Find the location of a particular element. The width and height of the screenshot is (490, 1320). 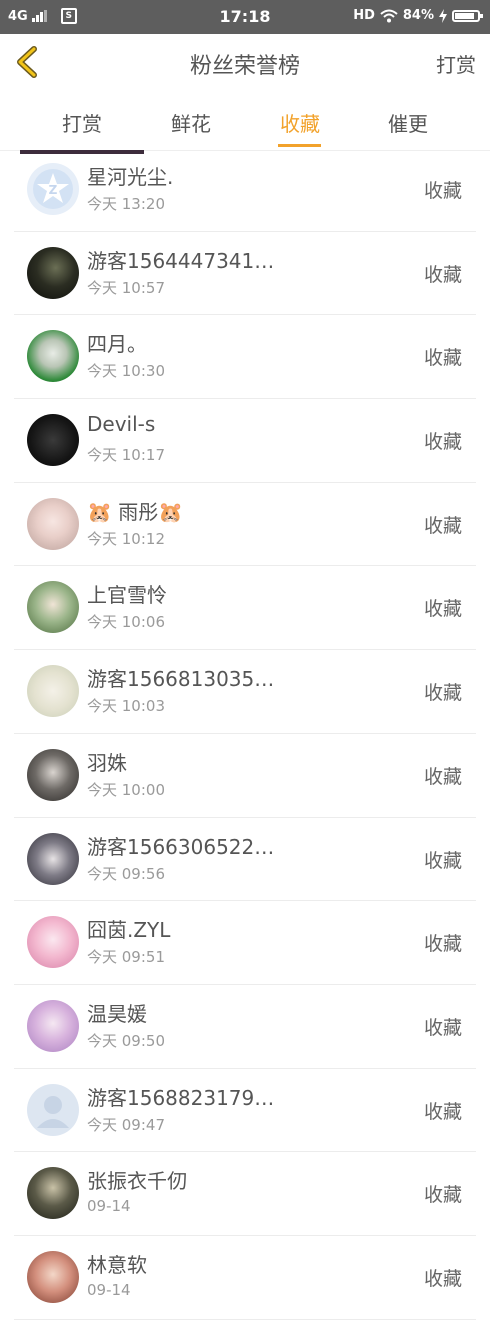

fan-time: 今天 09:47 is located at coordinates (126, 1124).